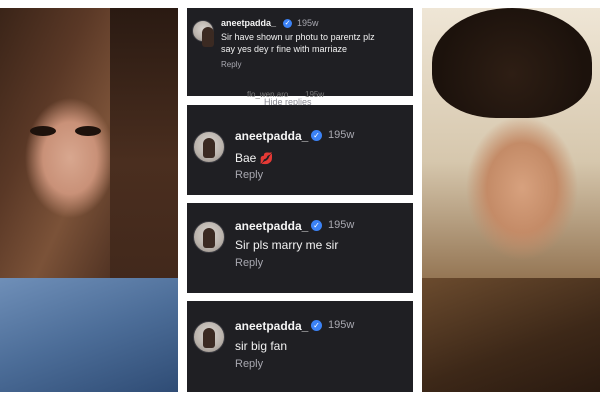  Describe the element at coordinates (284, 49) in the screenshot. I see `comment-text: say yes dey r fine with marriaze` at that location.